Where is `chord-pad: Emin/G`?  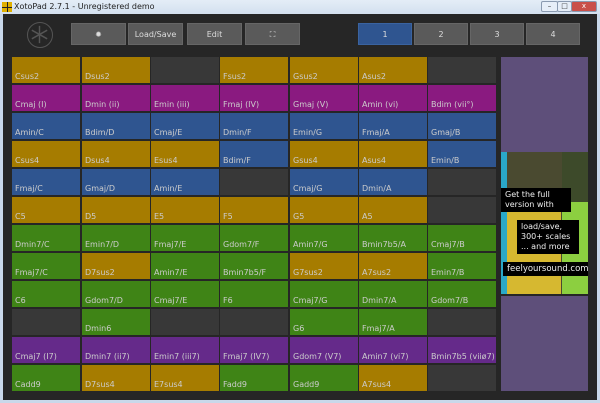
chord-pad: Emin/G is located at coordinates (324, 126).